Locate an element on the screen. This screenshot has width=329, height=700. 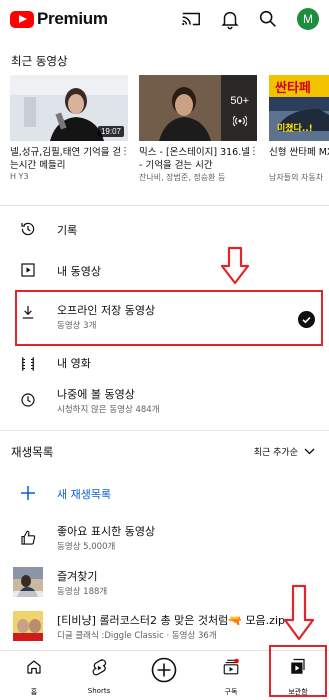
playlist-title: 즐겨찾기 is located at coordinates (77, 576).